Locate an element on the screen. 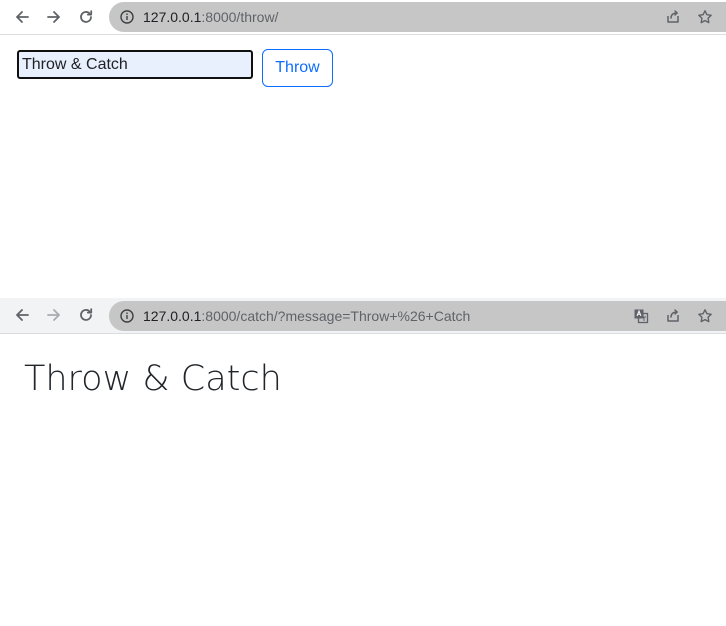  url-path: :8000/throw/ is located at coordinates (240, 17).